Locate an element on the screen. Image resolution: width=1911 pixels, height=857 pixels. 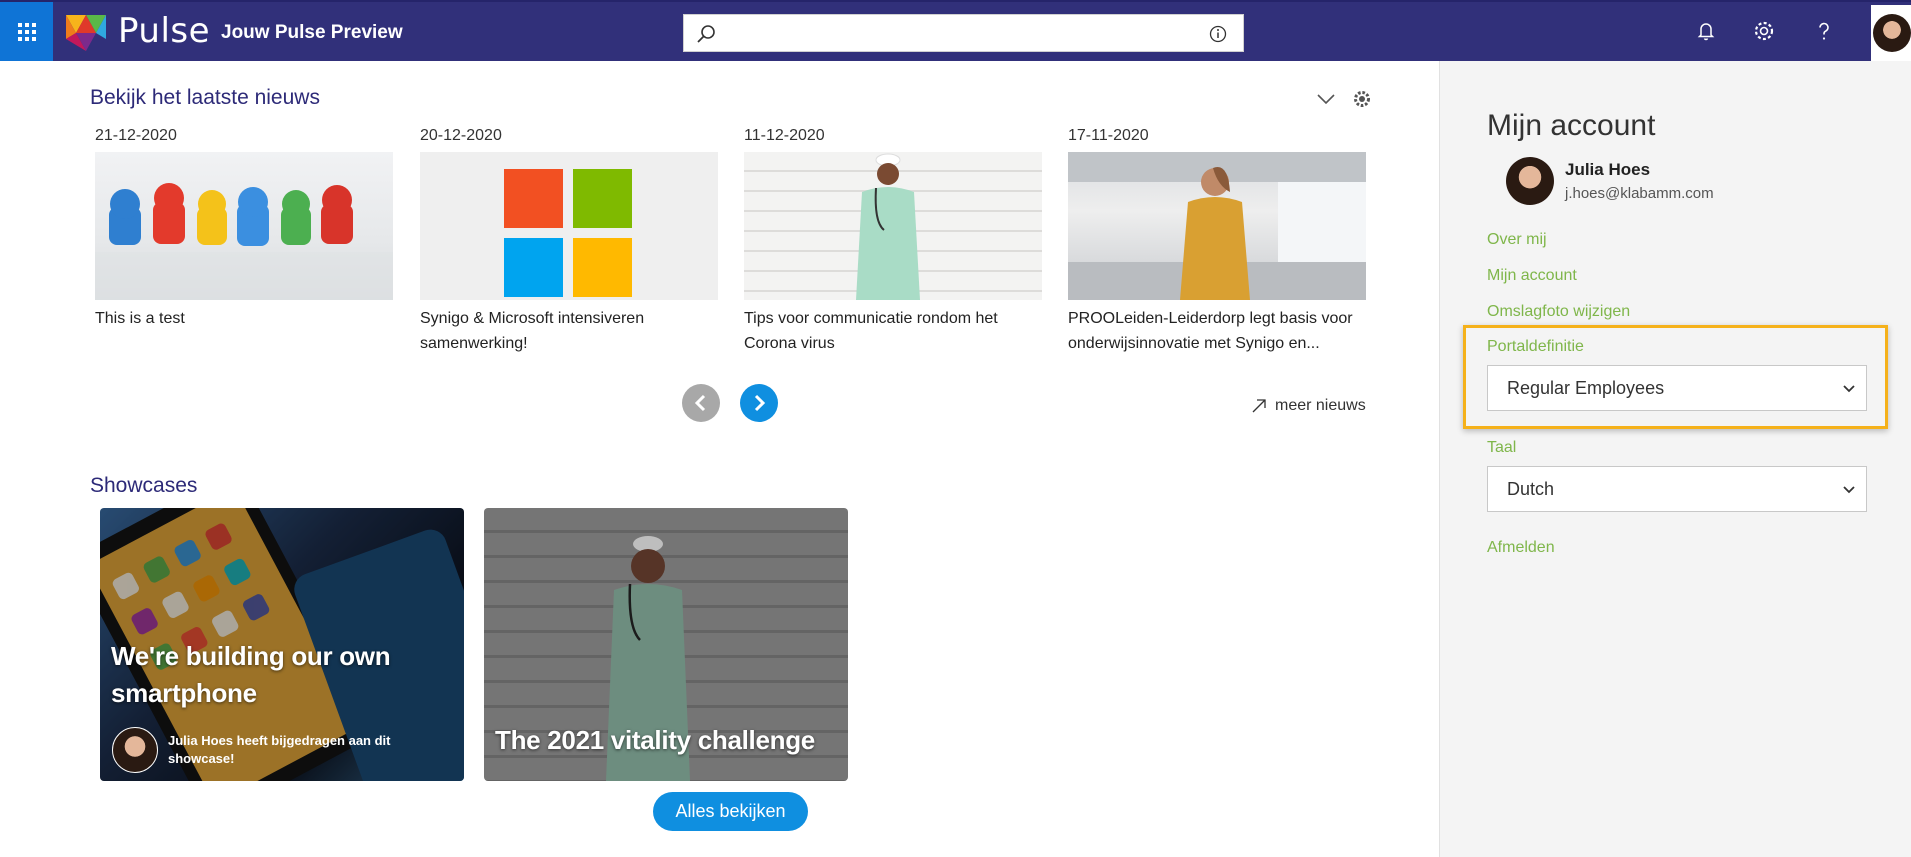
portal-select: Regular Employees is located at coordinates (1677, 388).